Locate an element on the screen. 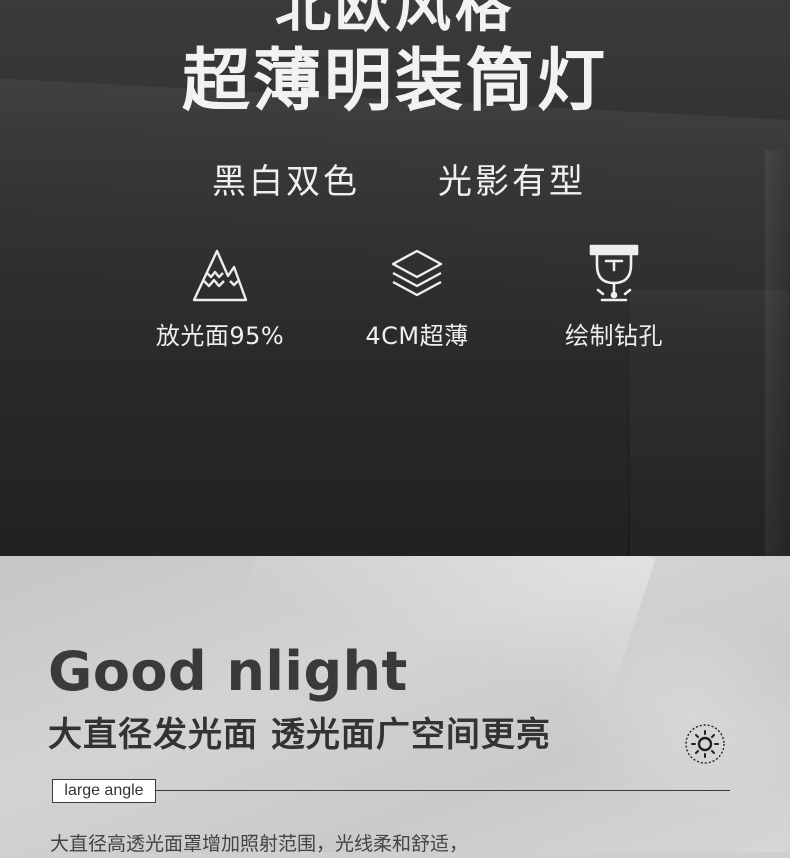 Image resolution: width=790 pixels, height=858 pixels. hero-title-top: 北欧风格 is located at coordinates (395, 20).